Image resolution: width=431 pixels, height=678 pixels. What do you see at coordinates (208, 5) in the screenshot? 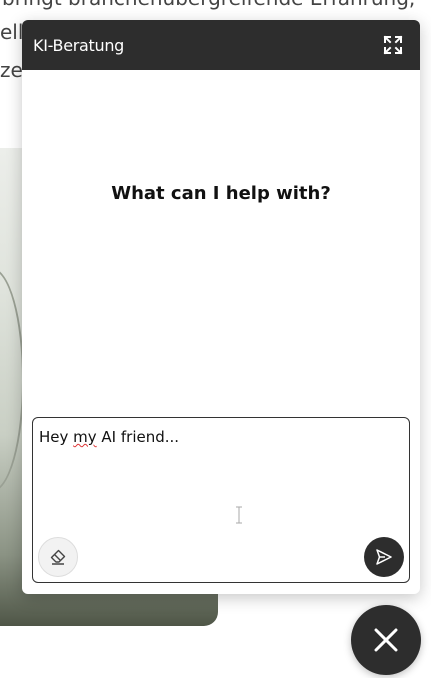
I see `background-text-line: bringt branchenübergreifende Erfahrung,` at bounding box center [208, 5].